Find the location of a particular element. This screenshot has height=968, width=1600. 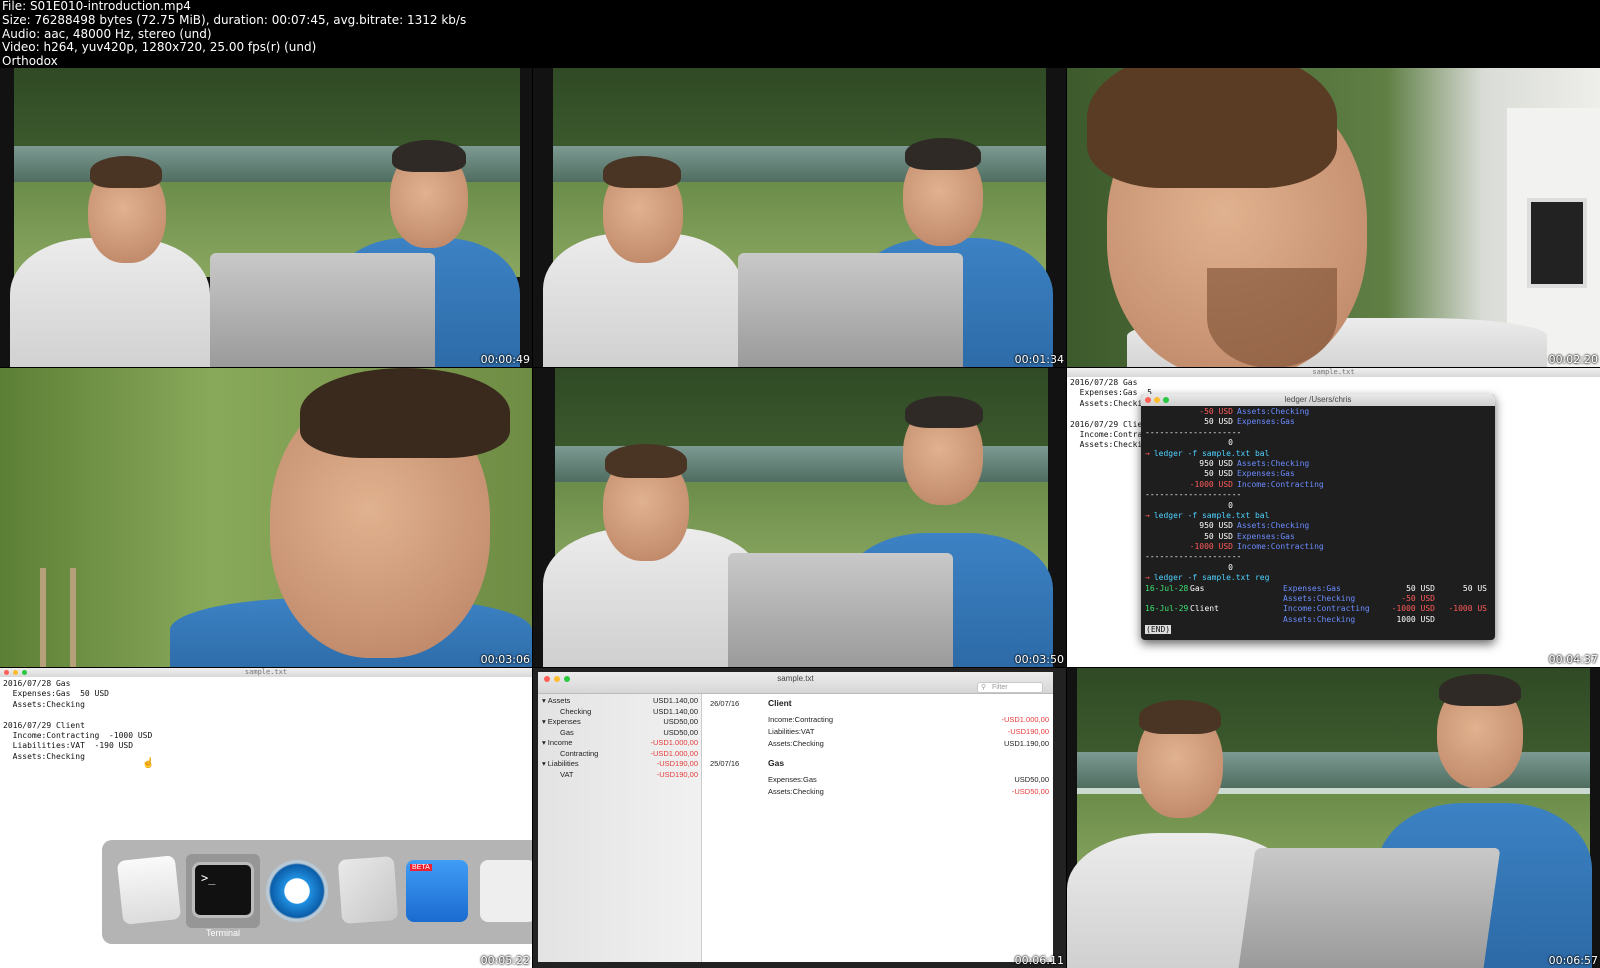

account: Income:Contracting is located at coordinates (1280, 547).